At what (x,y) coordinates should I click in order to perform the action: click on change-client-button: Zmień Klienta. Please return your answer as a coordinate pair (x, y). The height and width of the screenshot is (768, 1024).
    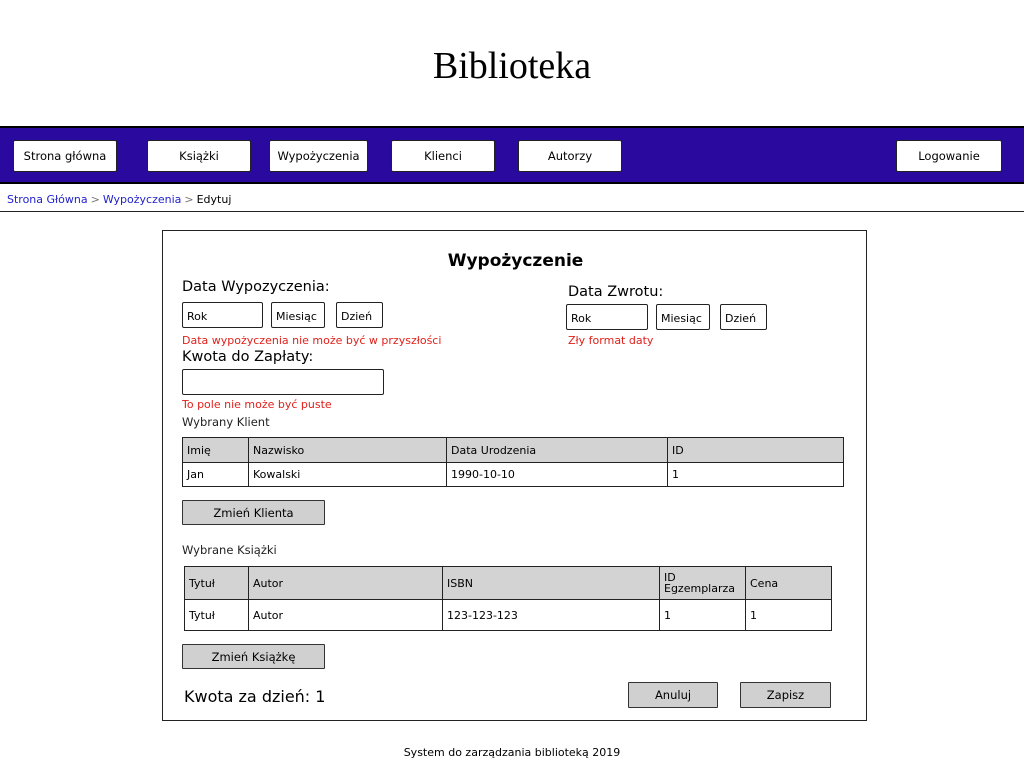
    Looking at the image, I should click on (253, 512).